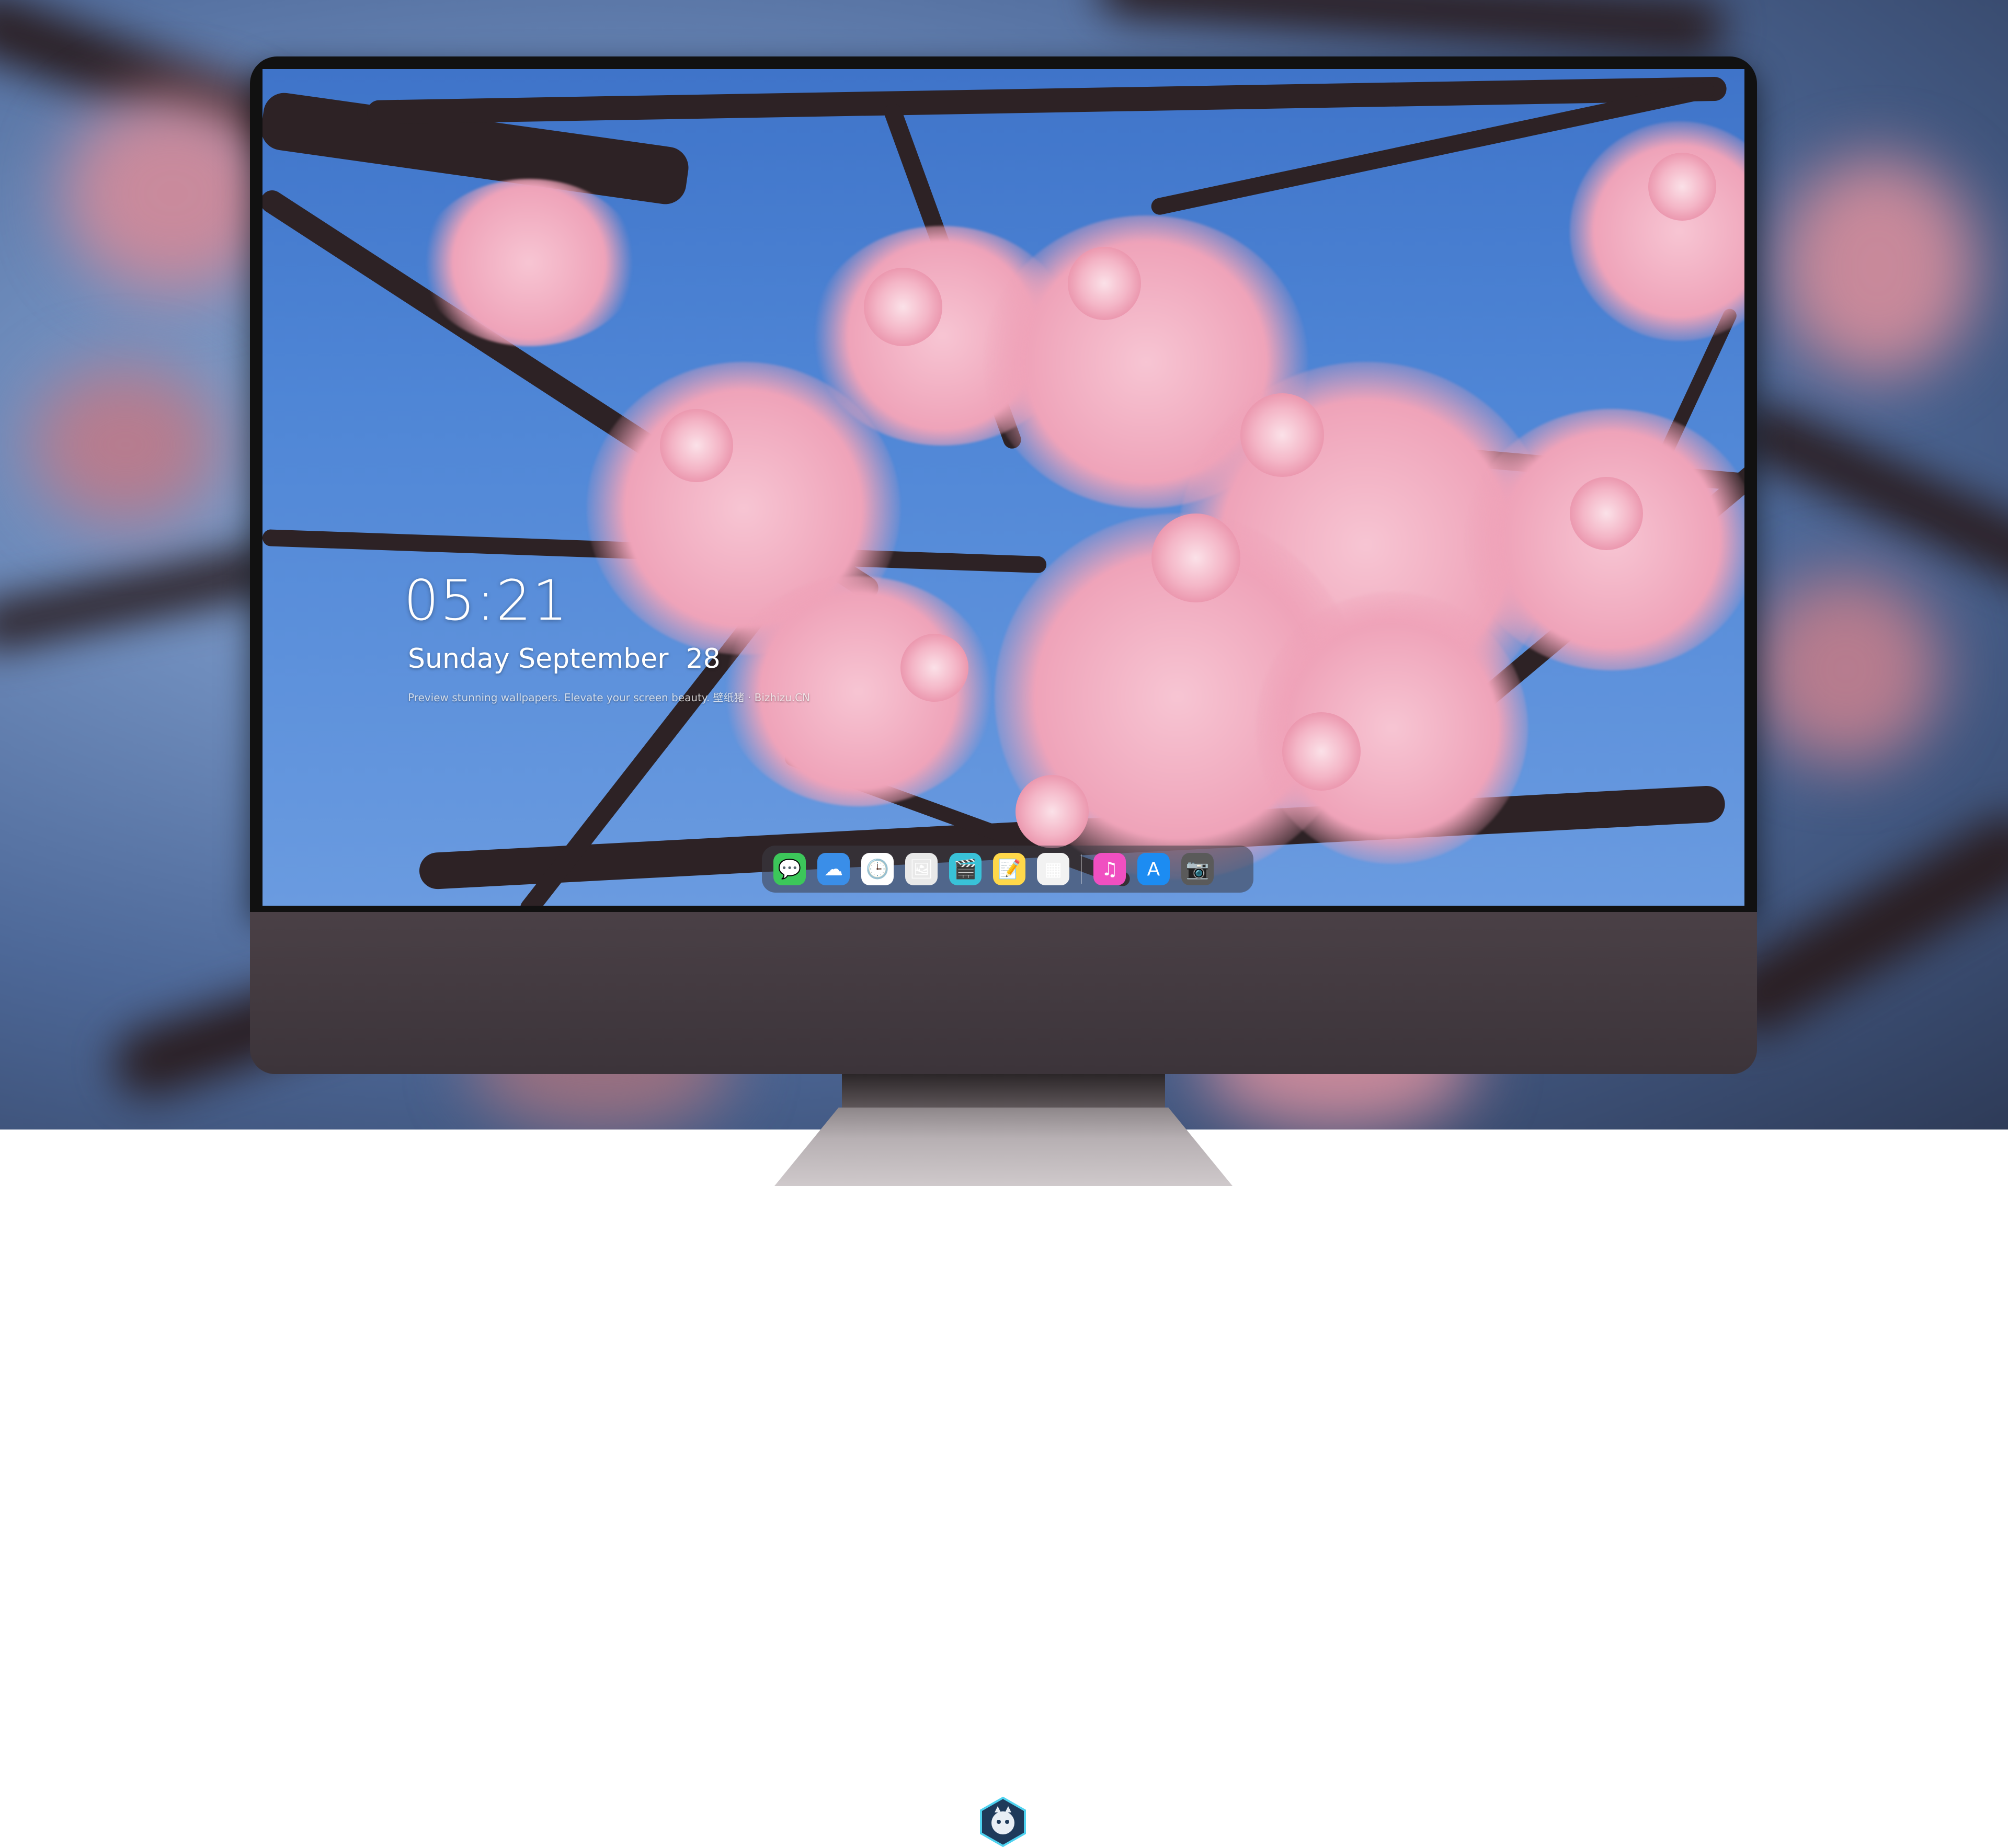  Describe the element at coordinates (922, 869) in the screenshot. I see `preview-icon: 🖼` at that location.